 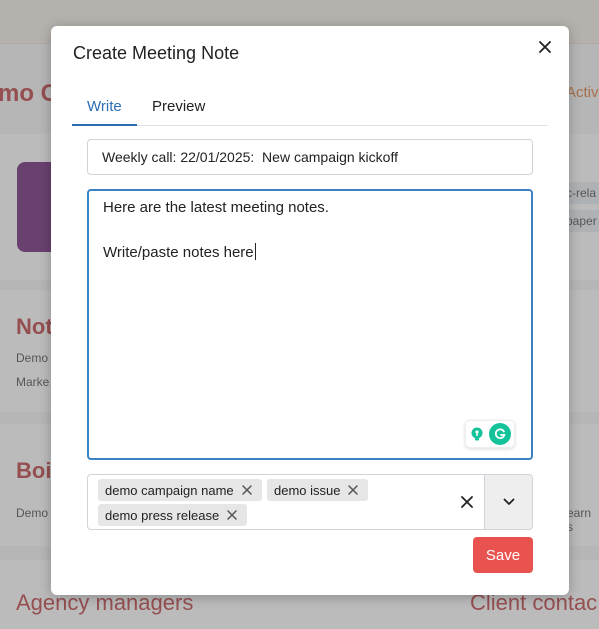 I want to click on tab-preview: Preview, so click(x=178, y=106).